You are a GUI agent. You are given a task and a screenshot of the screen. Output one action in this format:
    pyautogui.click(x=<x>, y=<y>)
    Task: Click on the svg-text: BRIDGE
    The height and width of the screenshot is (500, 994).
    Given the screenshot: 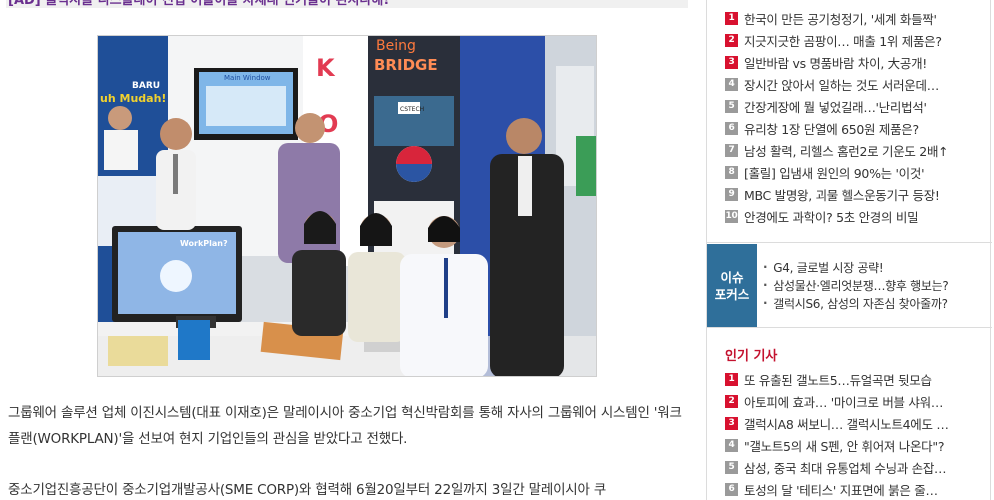 What is the action you would take?
    pyautogui.click(x=406, y=65)
    